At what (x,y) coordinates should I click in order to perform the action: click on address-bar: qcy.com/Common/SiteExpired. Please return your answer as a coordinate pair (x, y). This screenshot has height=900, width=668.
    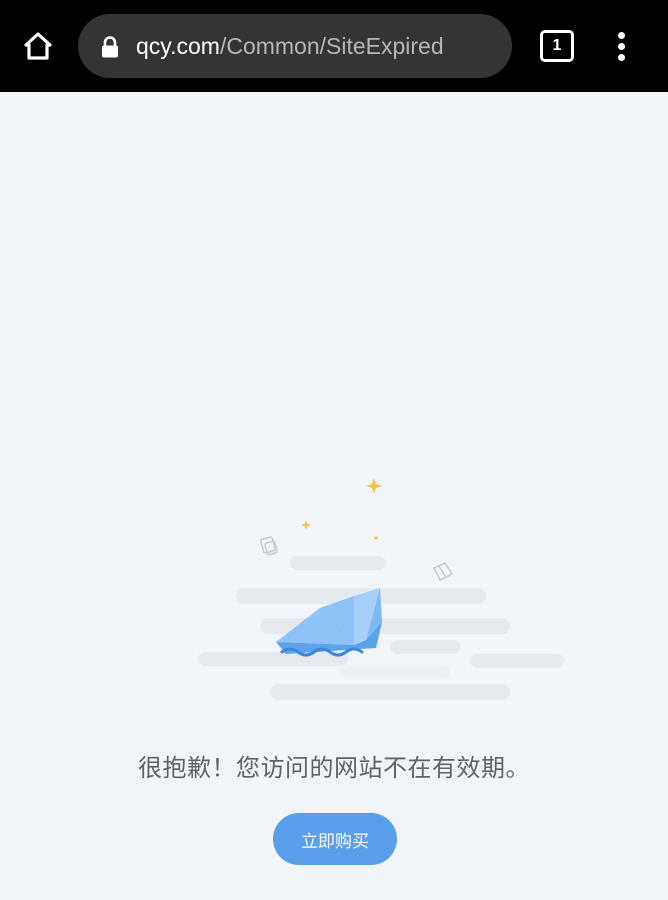
    Looking at the image, I should click on (295, 46).